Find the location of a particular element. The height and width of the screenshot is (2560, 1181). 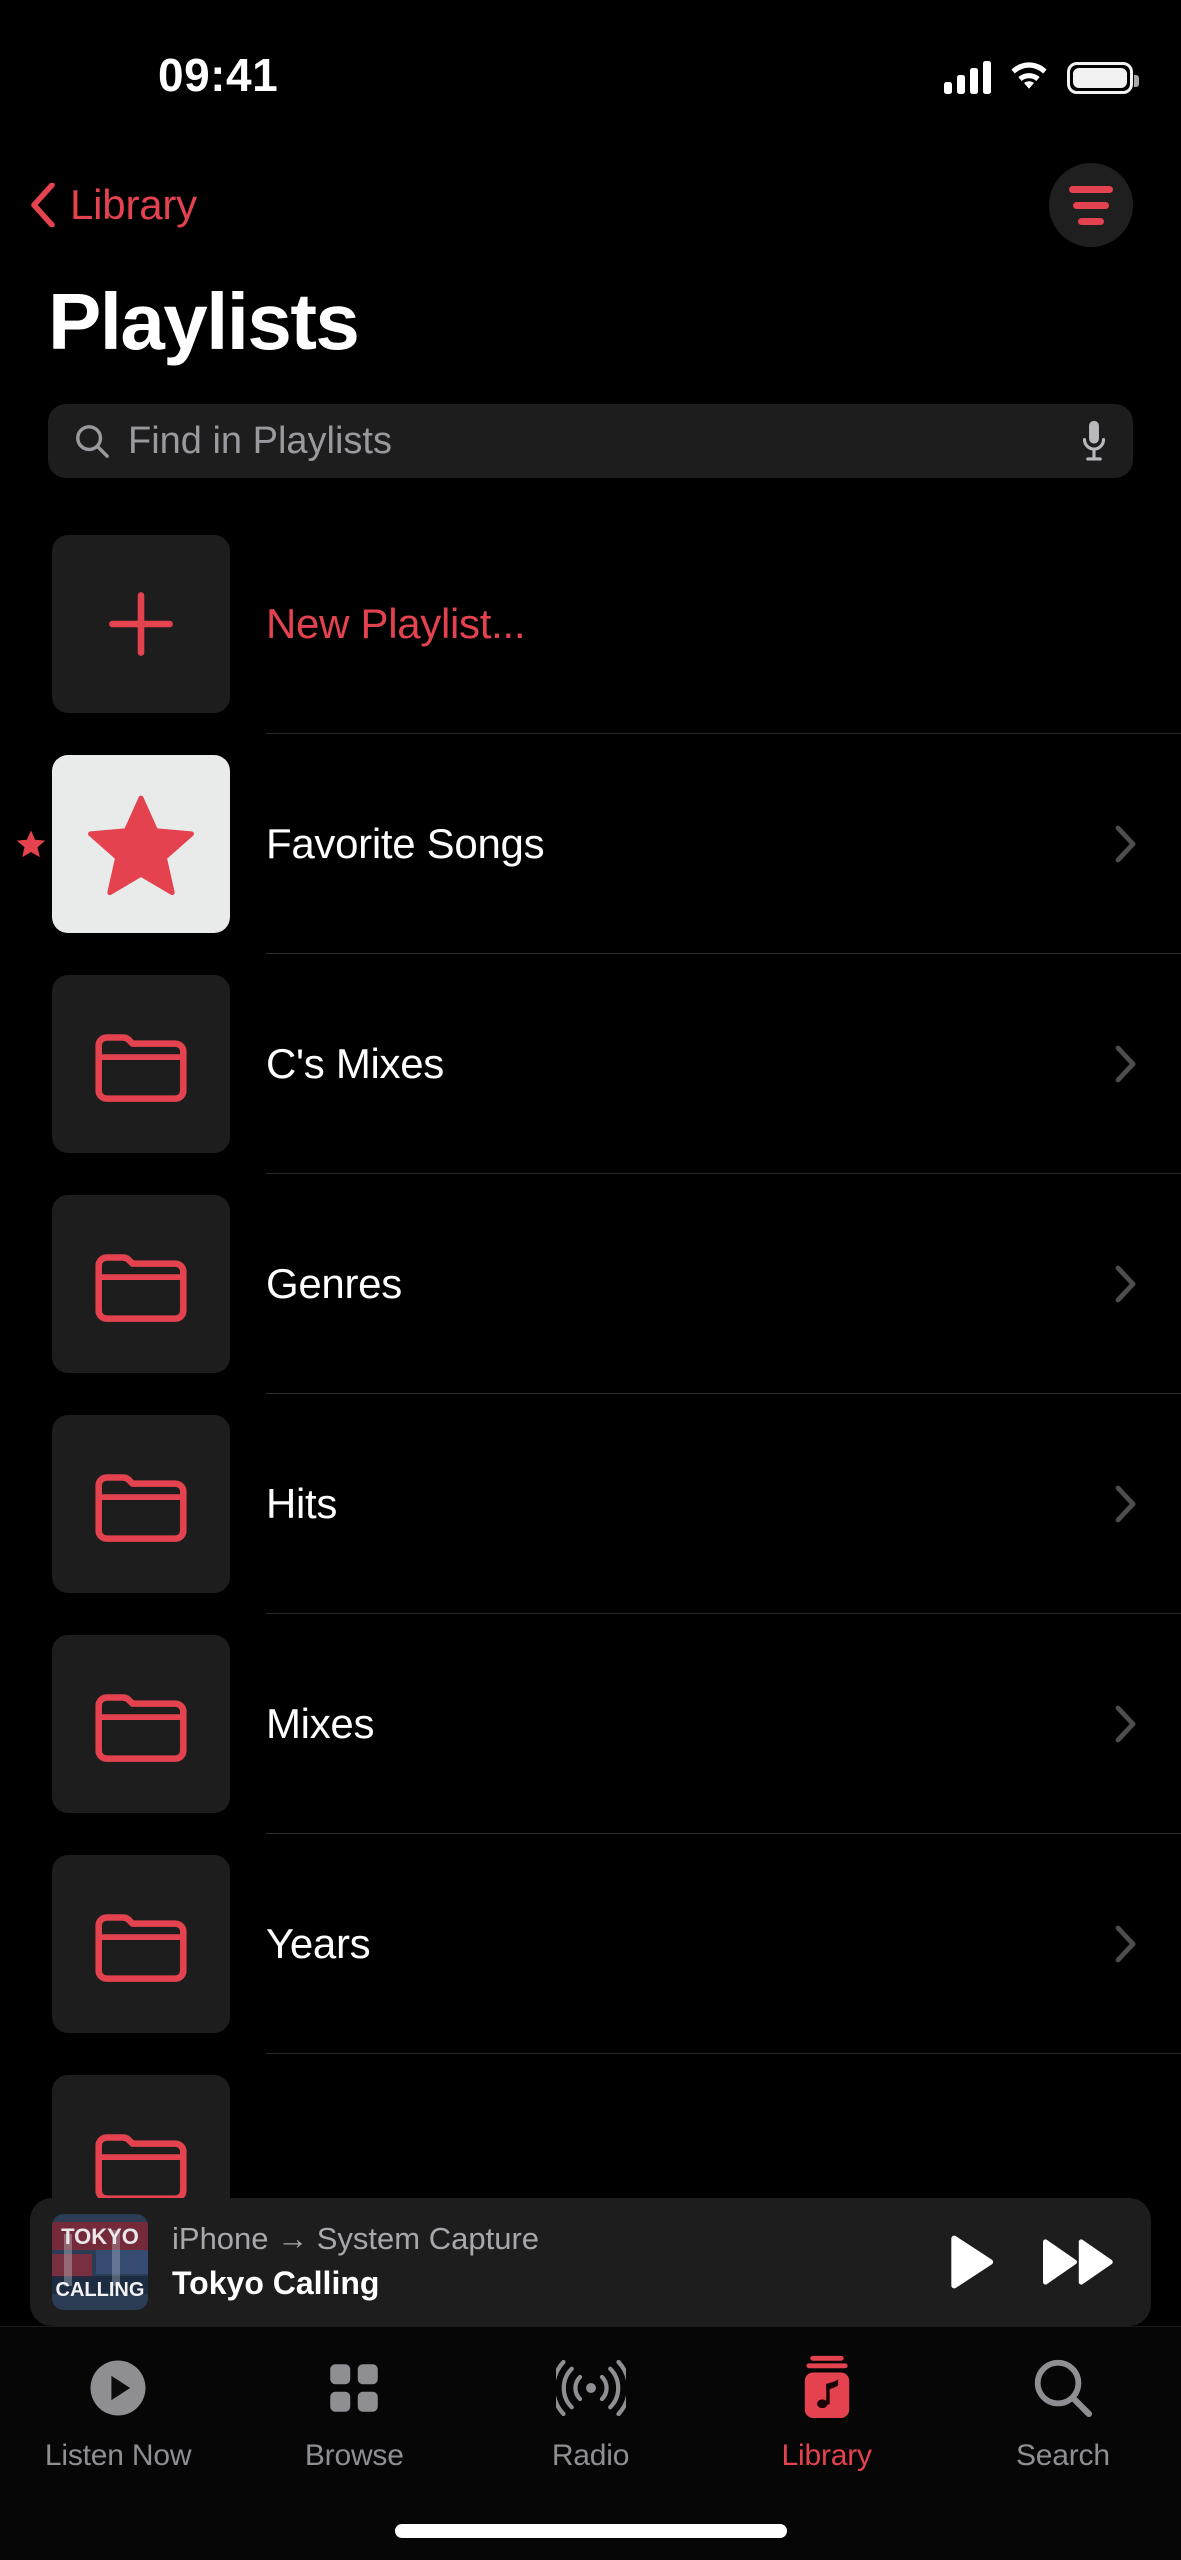

album-artwork: TOKYO CALLING is located at coordinates (100, 2262).